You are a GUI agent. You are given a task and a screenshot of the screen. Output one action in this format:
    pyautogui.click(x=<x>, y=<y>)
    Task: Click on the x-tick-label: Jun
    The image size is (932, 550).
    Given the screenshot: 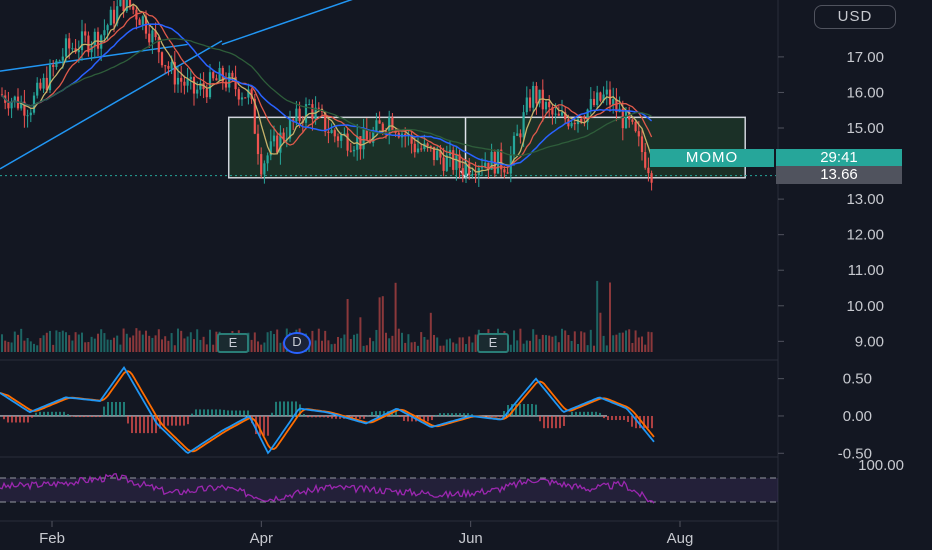 What is the action you would take?
    pyautogui.click(x=471, y=538)
    